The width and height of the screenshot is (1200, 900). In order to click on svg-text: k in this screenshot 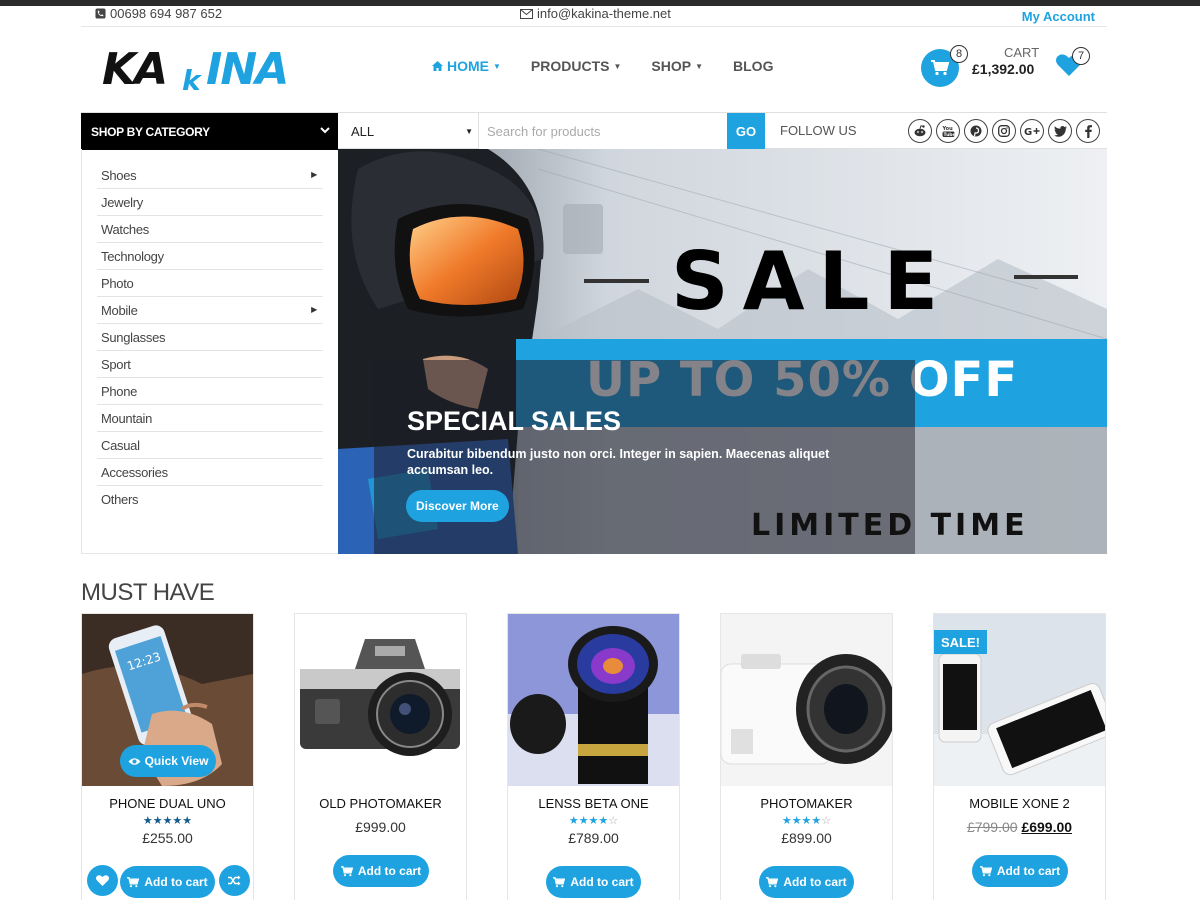, I will do `click(192, 79)`.